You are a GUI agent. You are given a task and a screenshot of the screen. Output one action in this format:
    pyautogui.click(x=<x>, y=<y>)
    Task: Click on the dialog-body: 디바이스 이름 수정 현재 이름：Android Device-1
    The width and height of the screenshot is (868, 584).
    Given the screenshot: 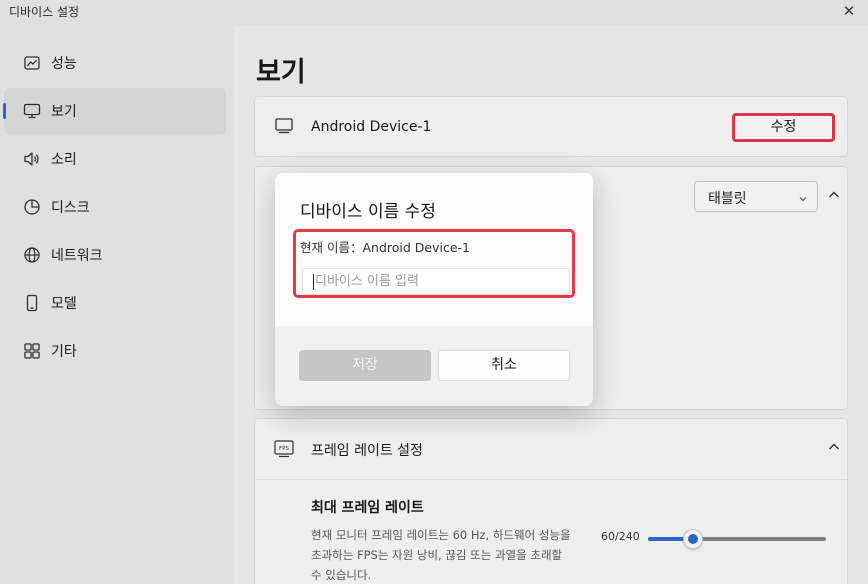 What is the action you would take?
    pyautogui.click(x=434, y=249)
    